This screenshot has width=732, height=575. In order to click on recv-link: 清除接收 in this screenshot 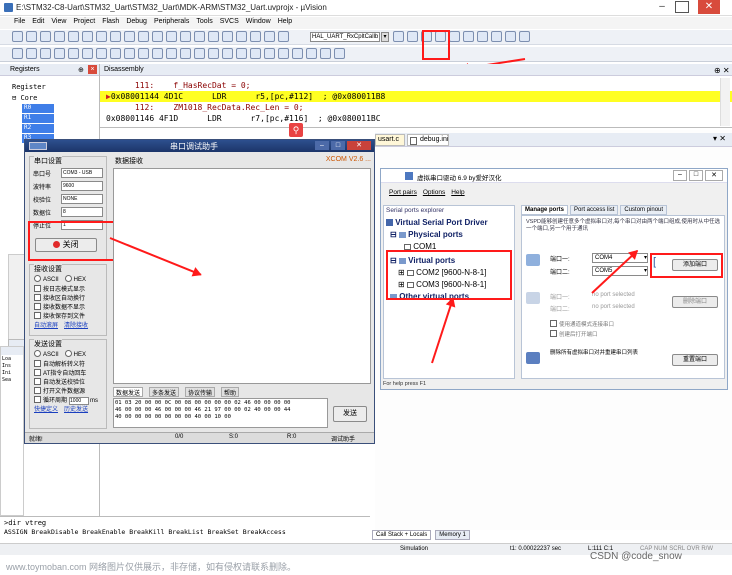, I will do `click(76, 326)`.